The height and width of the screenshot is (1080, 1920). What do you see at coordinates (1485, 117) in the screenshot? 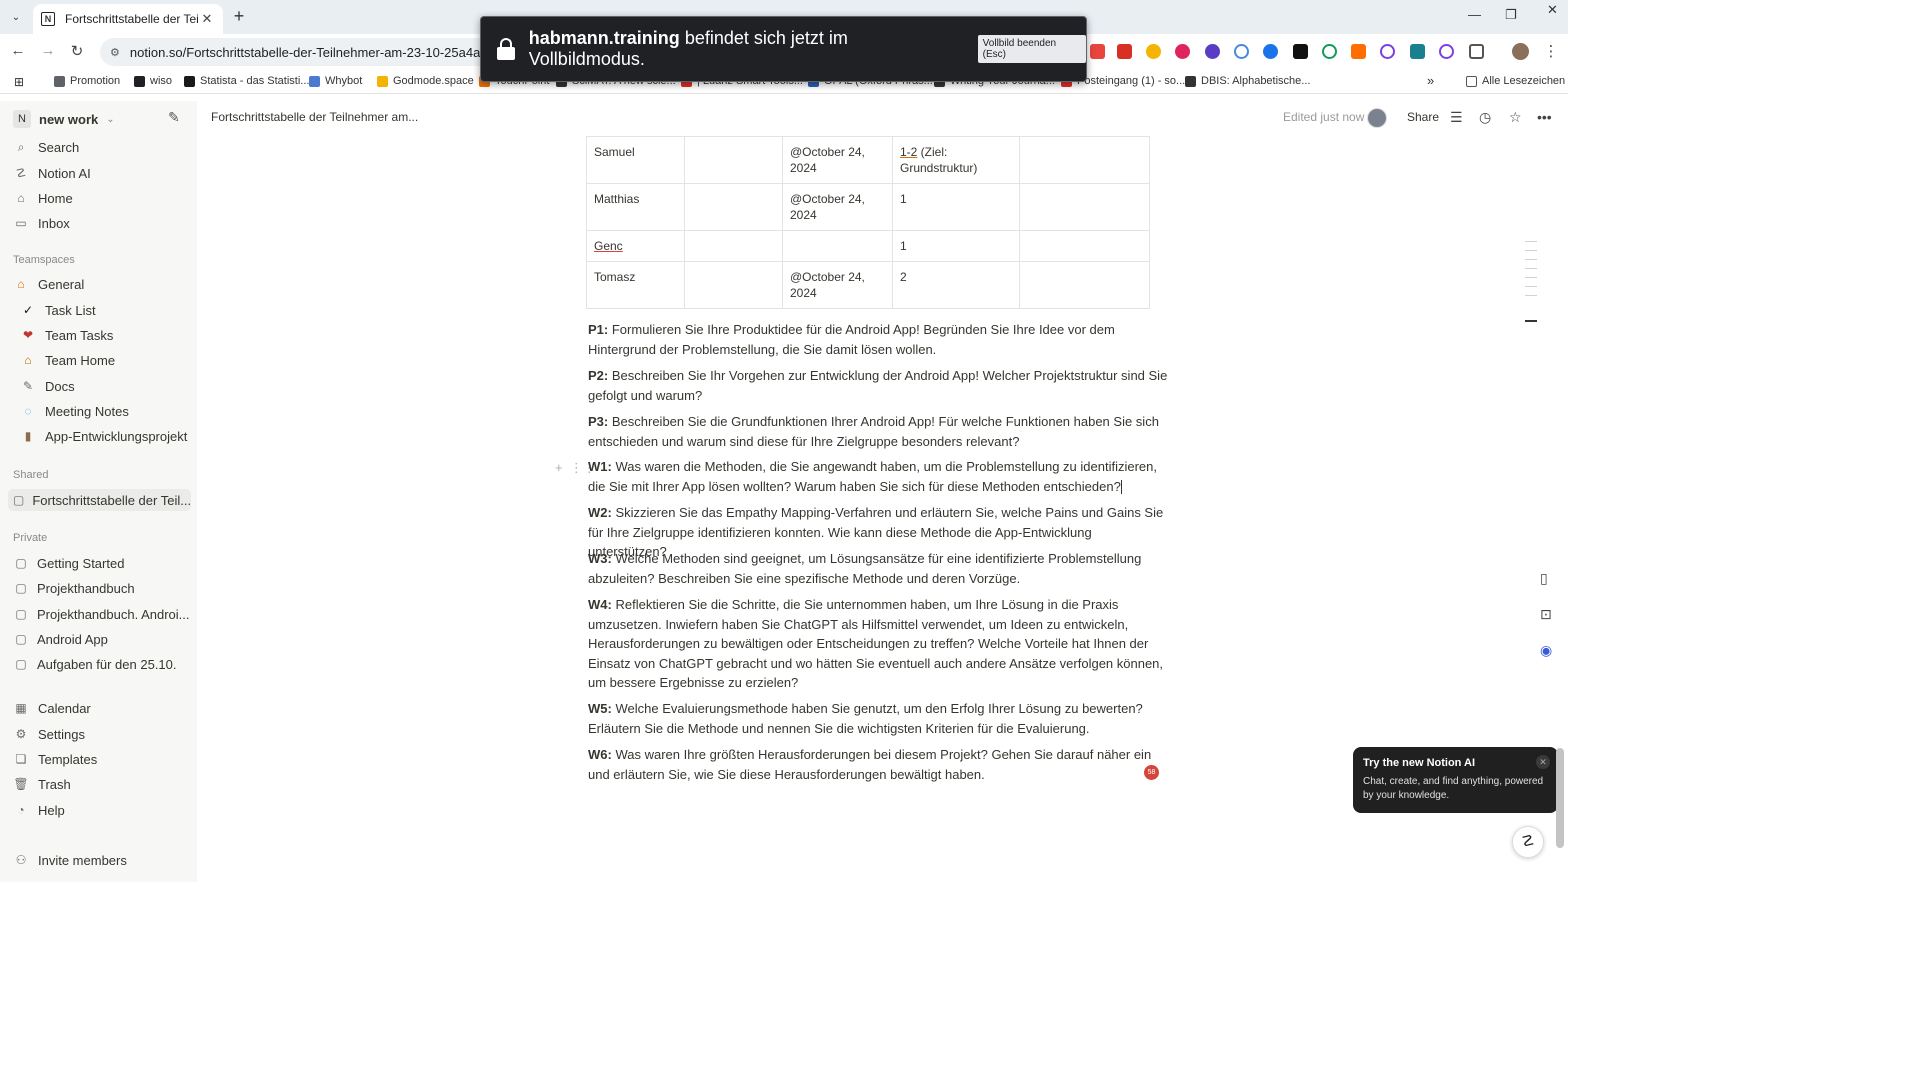
I see `history-clock-icon: ◷` at bounding box center [1485, 117].